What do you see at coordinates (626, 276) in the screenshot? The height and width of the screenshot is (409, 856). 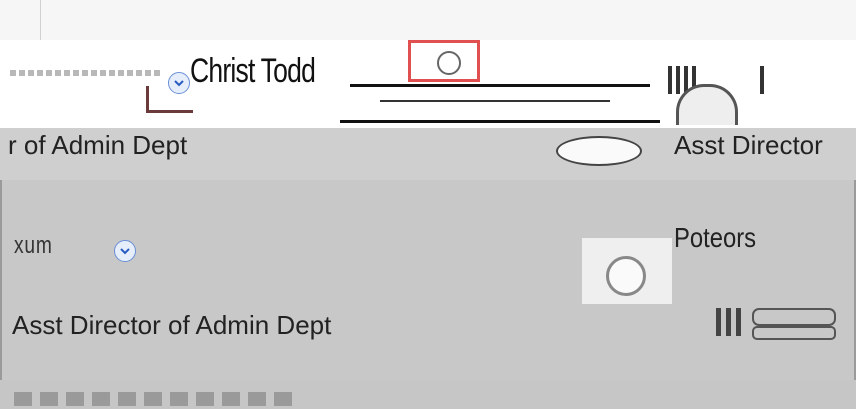 I see `avatar-icon` at bounding box center [626, 276].